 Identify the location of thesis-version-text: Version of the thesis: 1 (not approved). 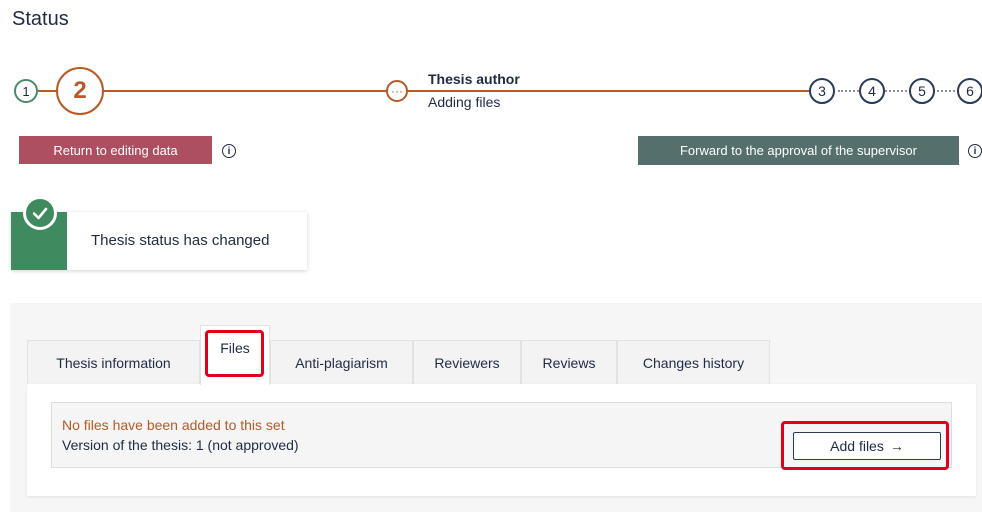
(180, 445).